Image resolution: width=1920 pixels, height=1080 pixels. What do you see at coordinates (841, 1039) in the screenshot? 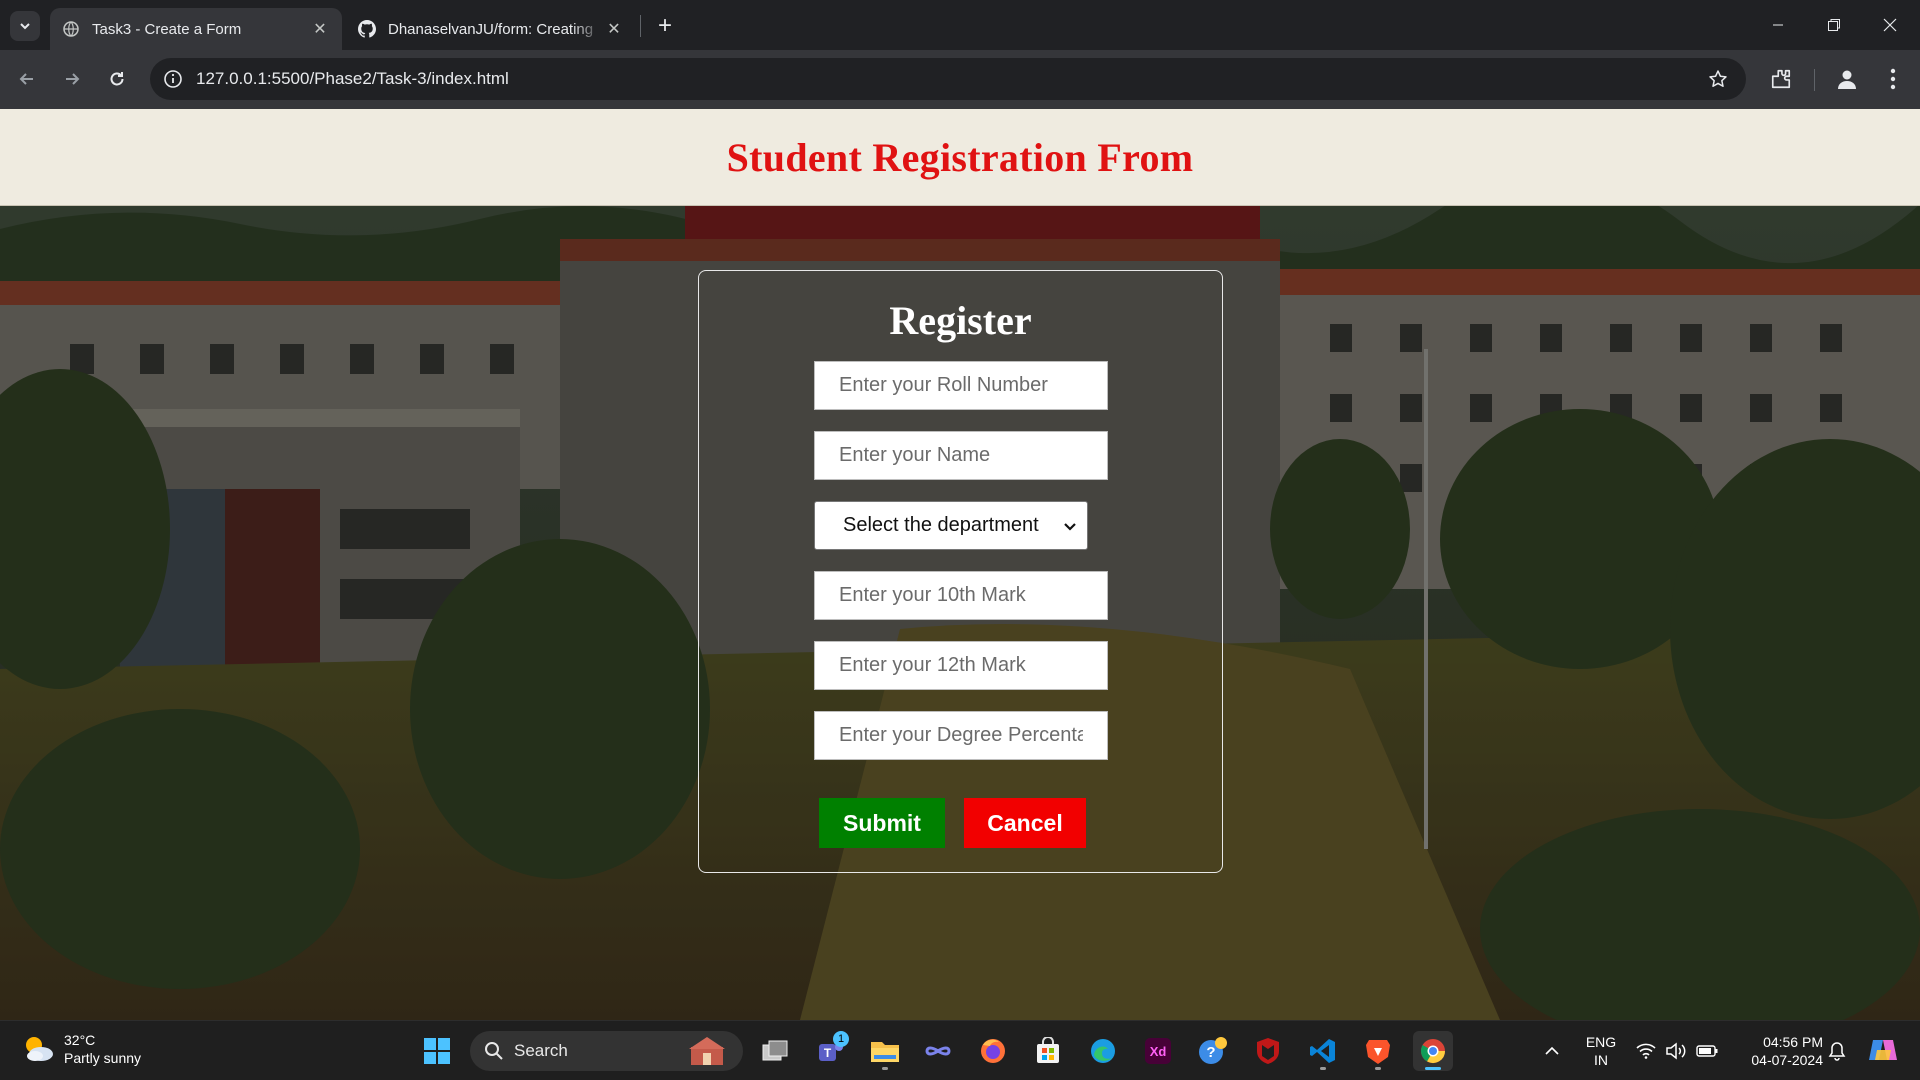
I see `teams-notification-badge: 1` at bounding box center [841, 1039].